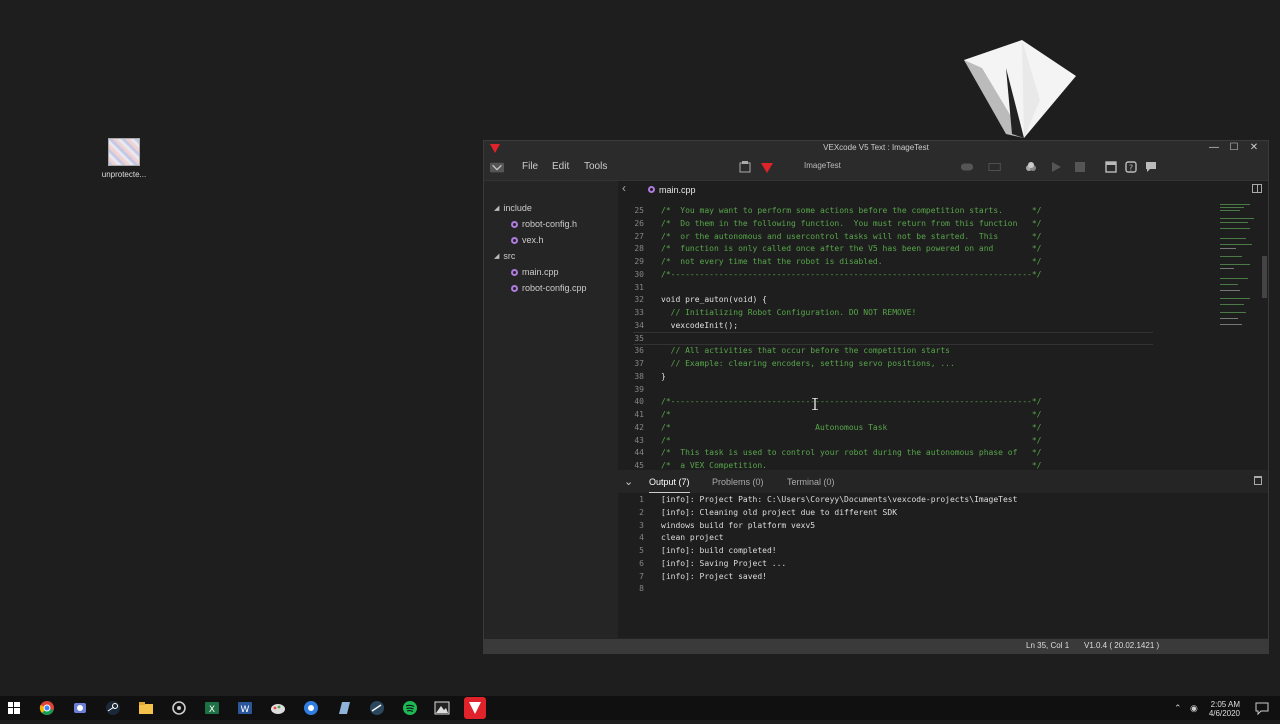 The image size is (1280, 724). Describe the element at coordinates (475, 708) in the screenshot. I see `vexcode-taskbar-button` at that location.